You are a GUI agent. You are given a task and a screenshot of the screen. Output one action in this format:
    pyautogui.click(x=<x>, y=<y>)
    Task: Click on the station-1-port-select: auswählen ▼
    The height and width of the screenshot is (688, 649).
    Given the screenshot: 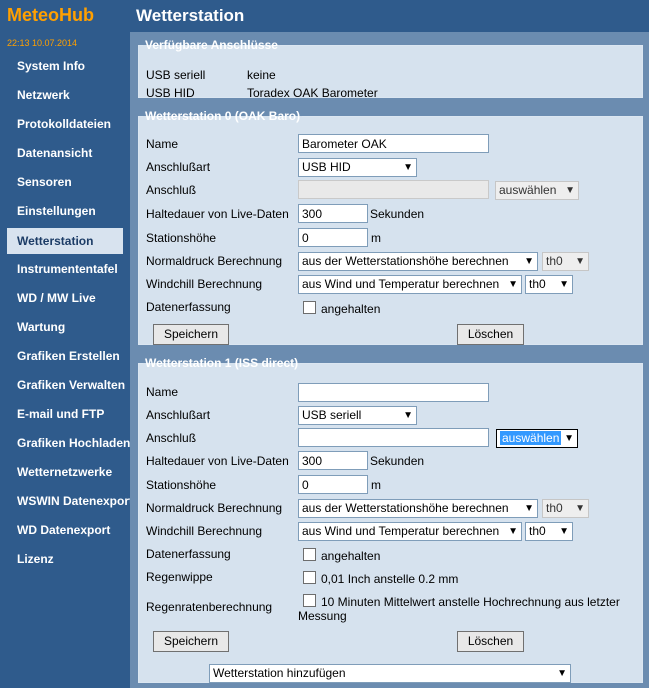 What is the action you would take?
    pyautogui.click(x=537, y=438)
    